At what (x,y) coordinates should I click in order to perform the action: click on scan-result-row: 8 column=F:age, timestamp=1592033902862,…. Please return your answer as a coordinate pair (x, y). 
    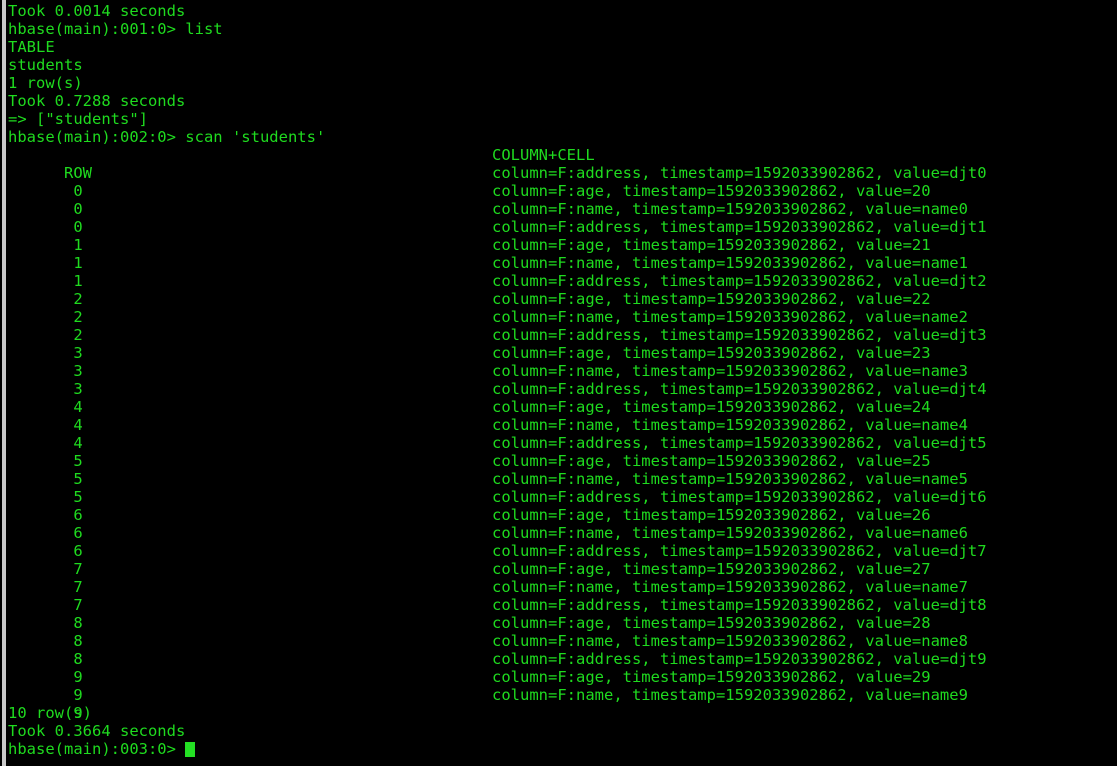
    Looking at the image, I should click on (558, 632).